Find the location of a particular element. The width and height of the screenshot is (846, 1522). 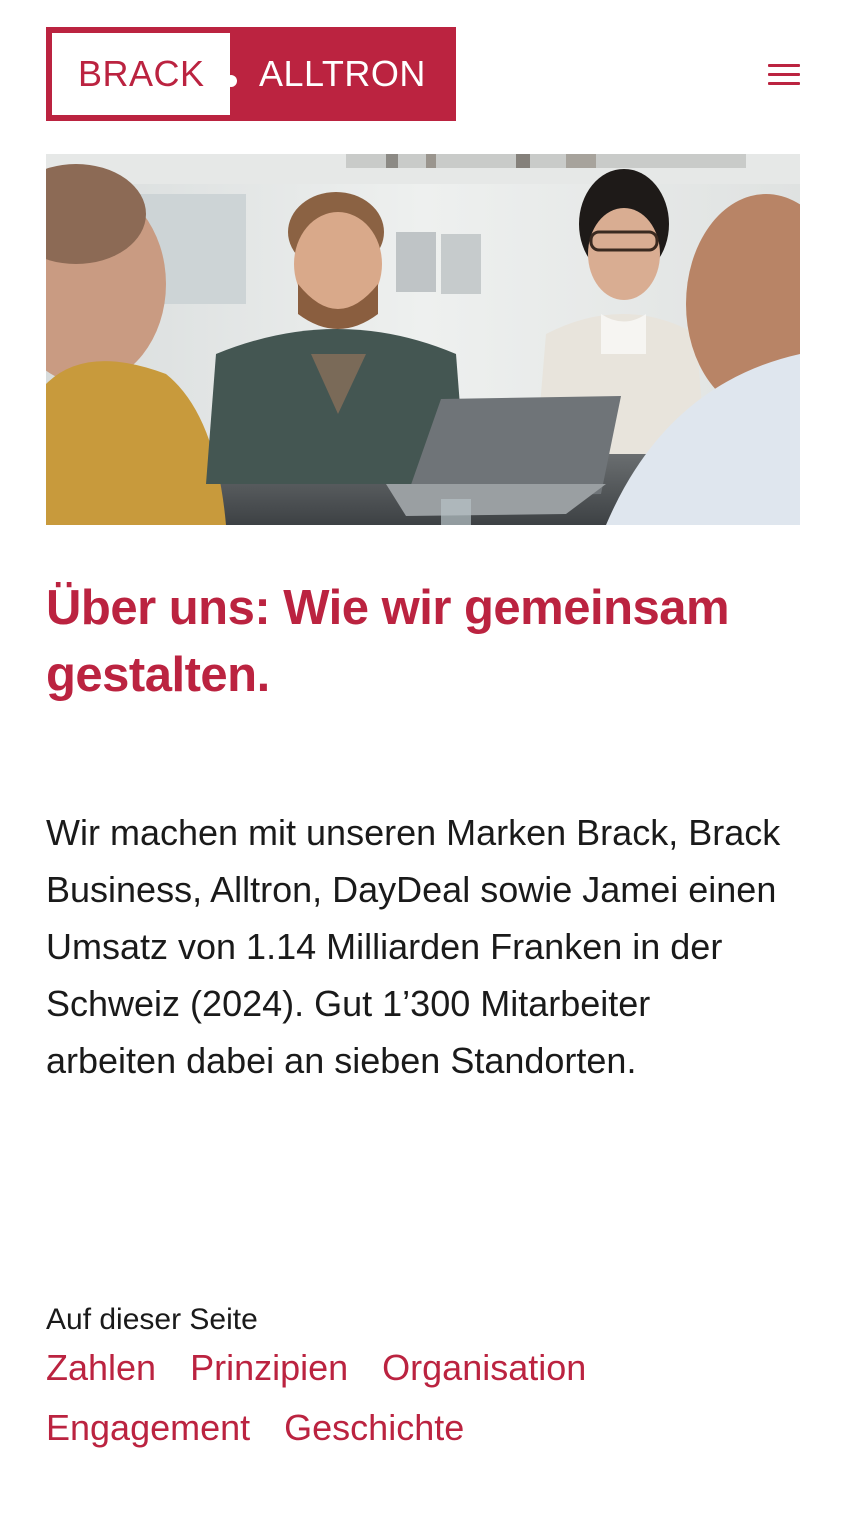

logo-dot is located at coordinates (231, 81).